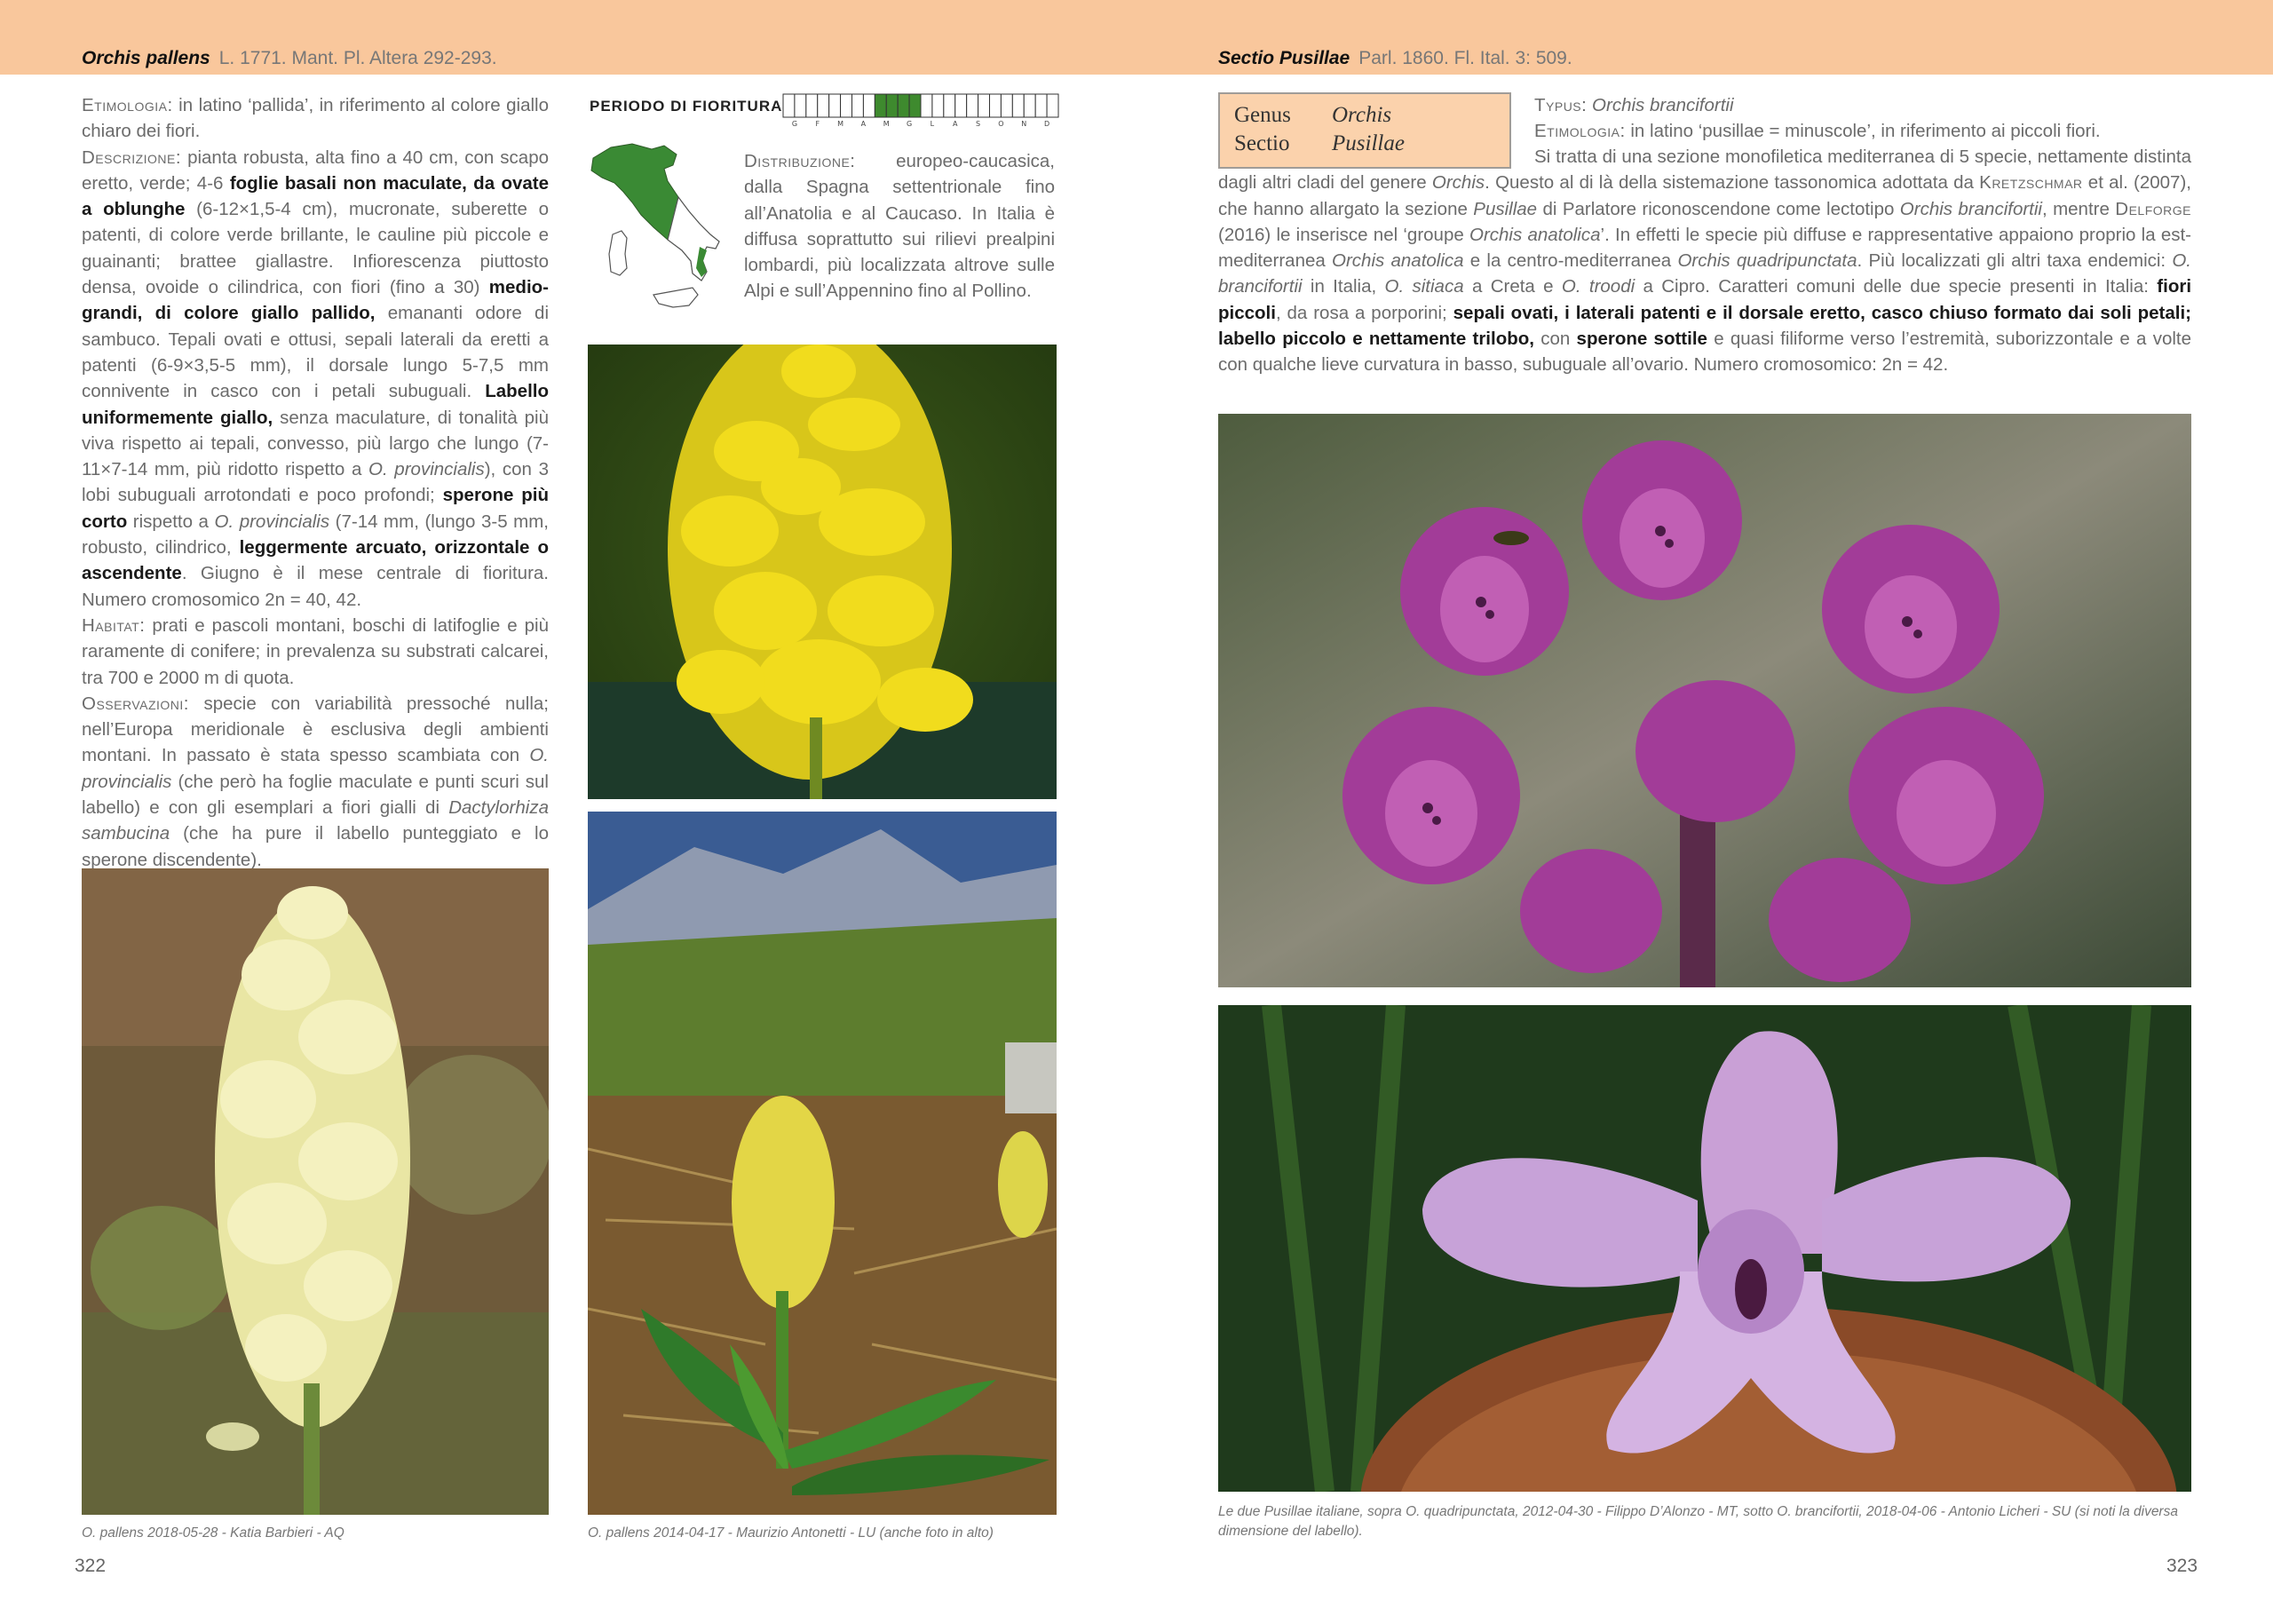  Describe the element at coordinates (2182, 1566) in the screenshot. I see `page-number-right: 323` at that location.